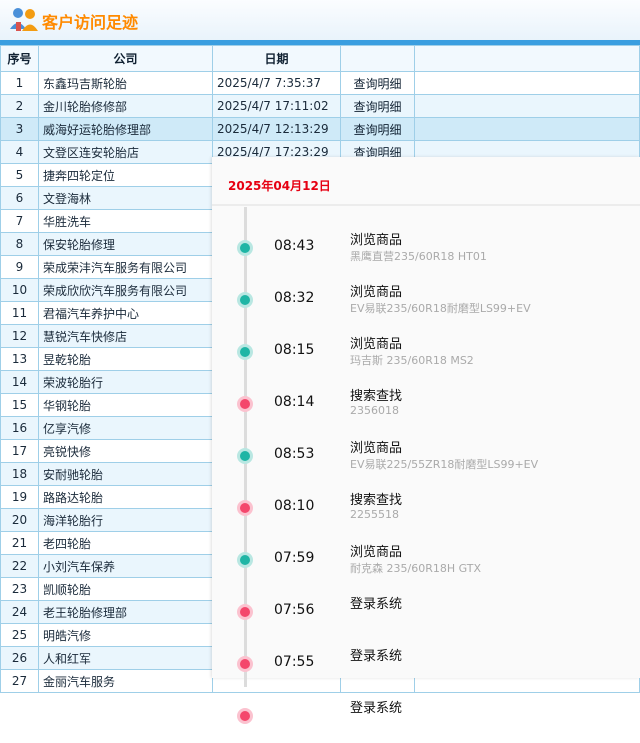  Describe the element at coordinates (19, 336) in the screenshot. I see `row-number: 12` at that location.